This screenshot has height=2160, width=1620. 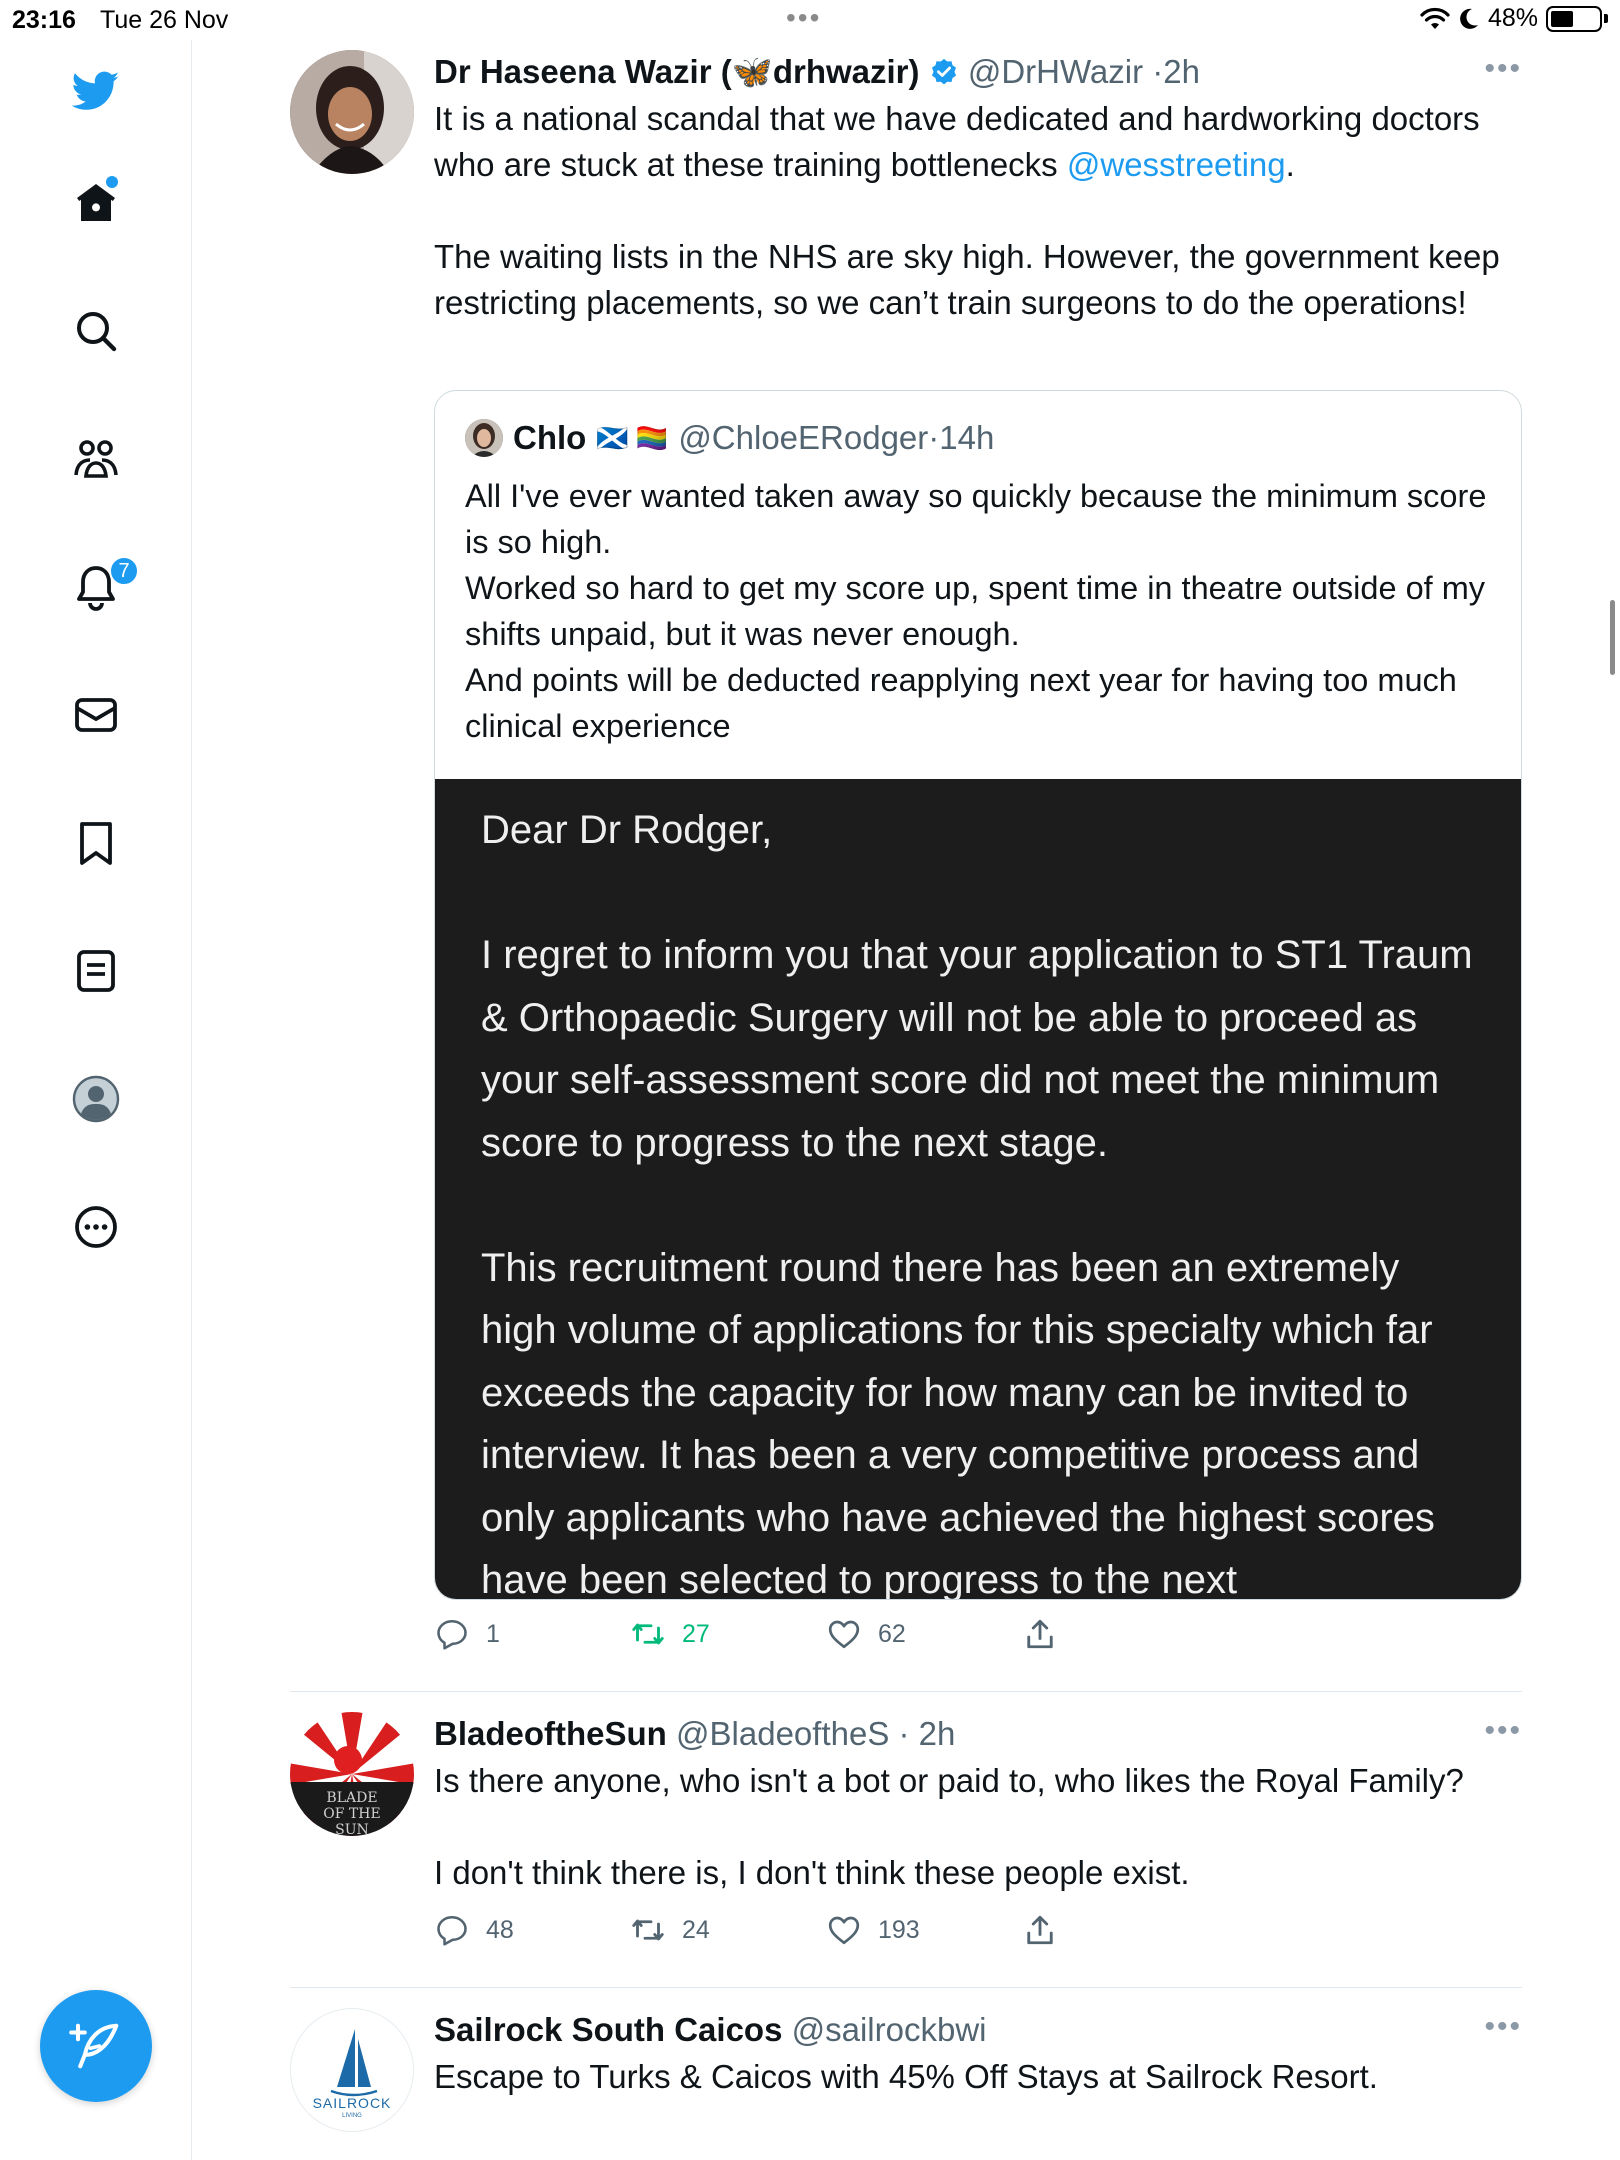 I want to click on tweet-header: Sailrock South Caicos @sailrockbwi, so click(x=978, y=2030).